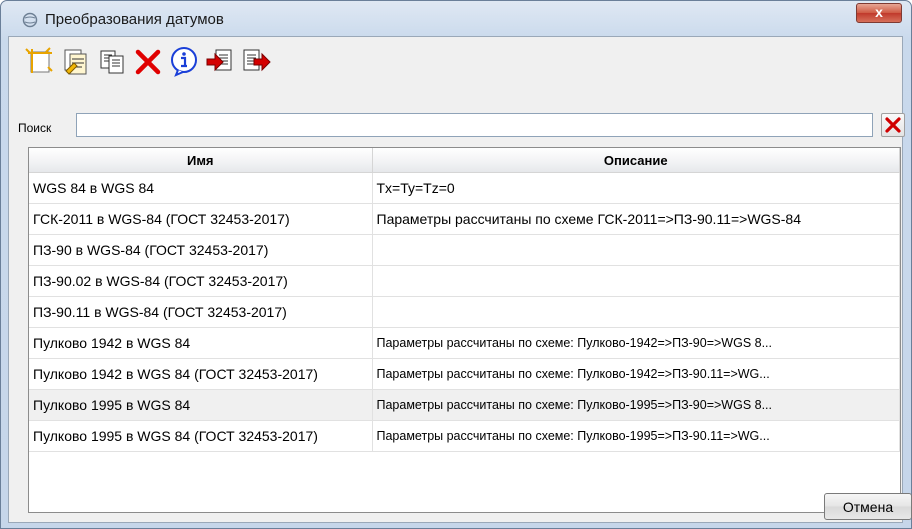 The height and width of the screenshot is (529, 912). What do you see at coordinates (35, 128) in the screenshot?
I see `search-label: Поиск` at bounding box center [35, 128].